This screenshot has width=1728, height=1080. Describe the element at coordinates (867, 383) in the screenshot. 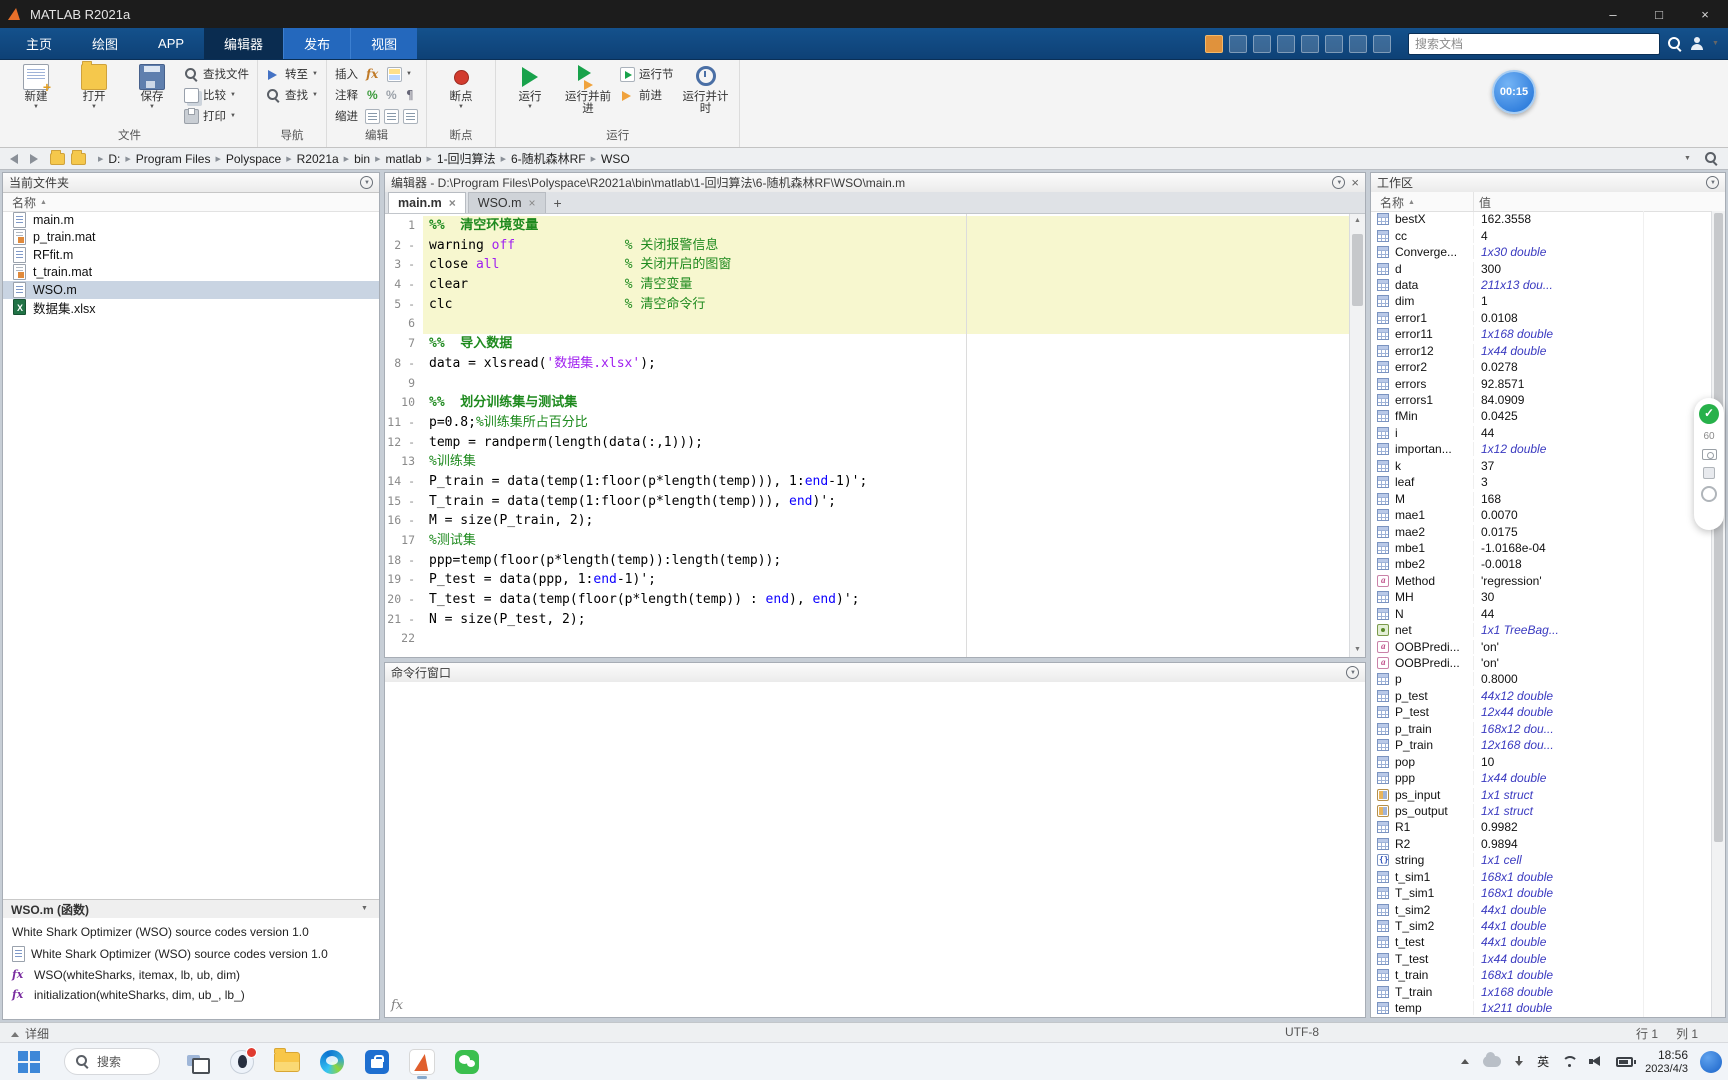

I see `code-line: 9` at that location.